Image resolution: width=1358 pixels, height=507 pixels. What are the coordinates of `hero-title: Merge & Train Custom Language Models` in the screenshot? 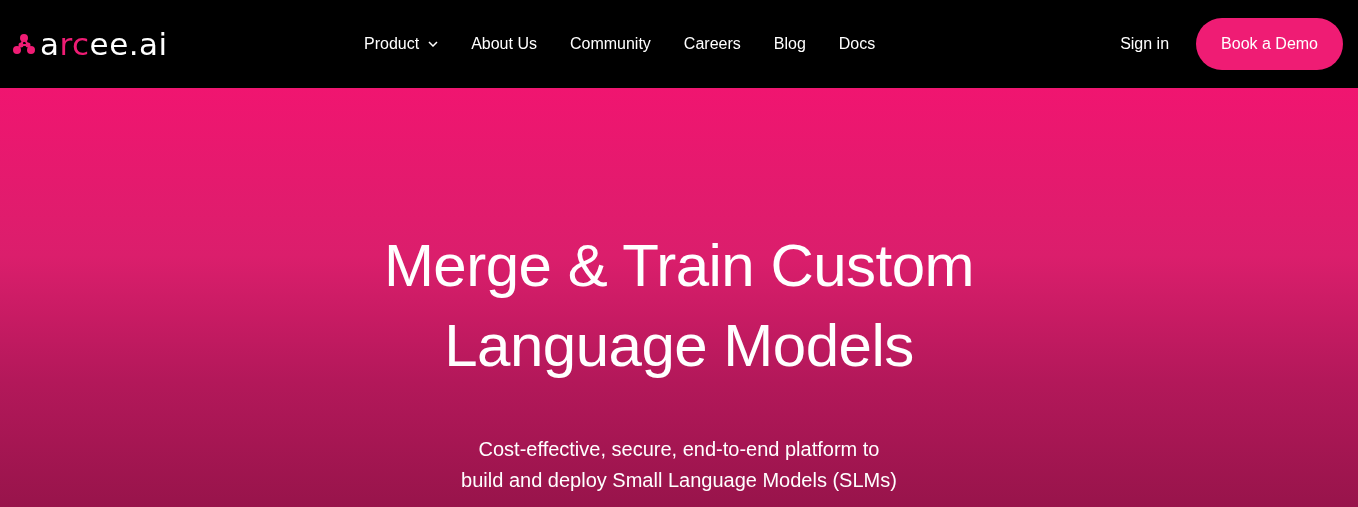 It's located at (679, 306).